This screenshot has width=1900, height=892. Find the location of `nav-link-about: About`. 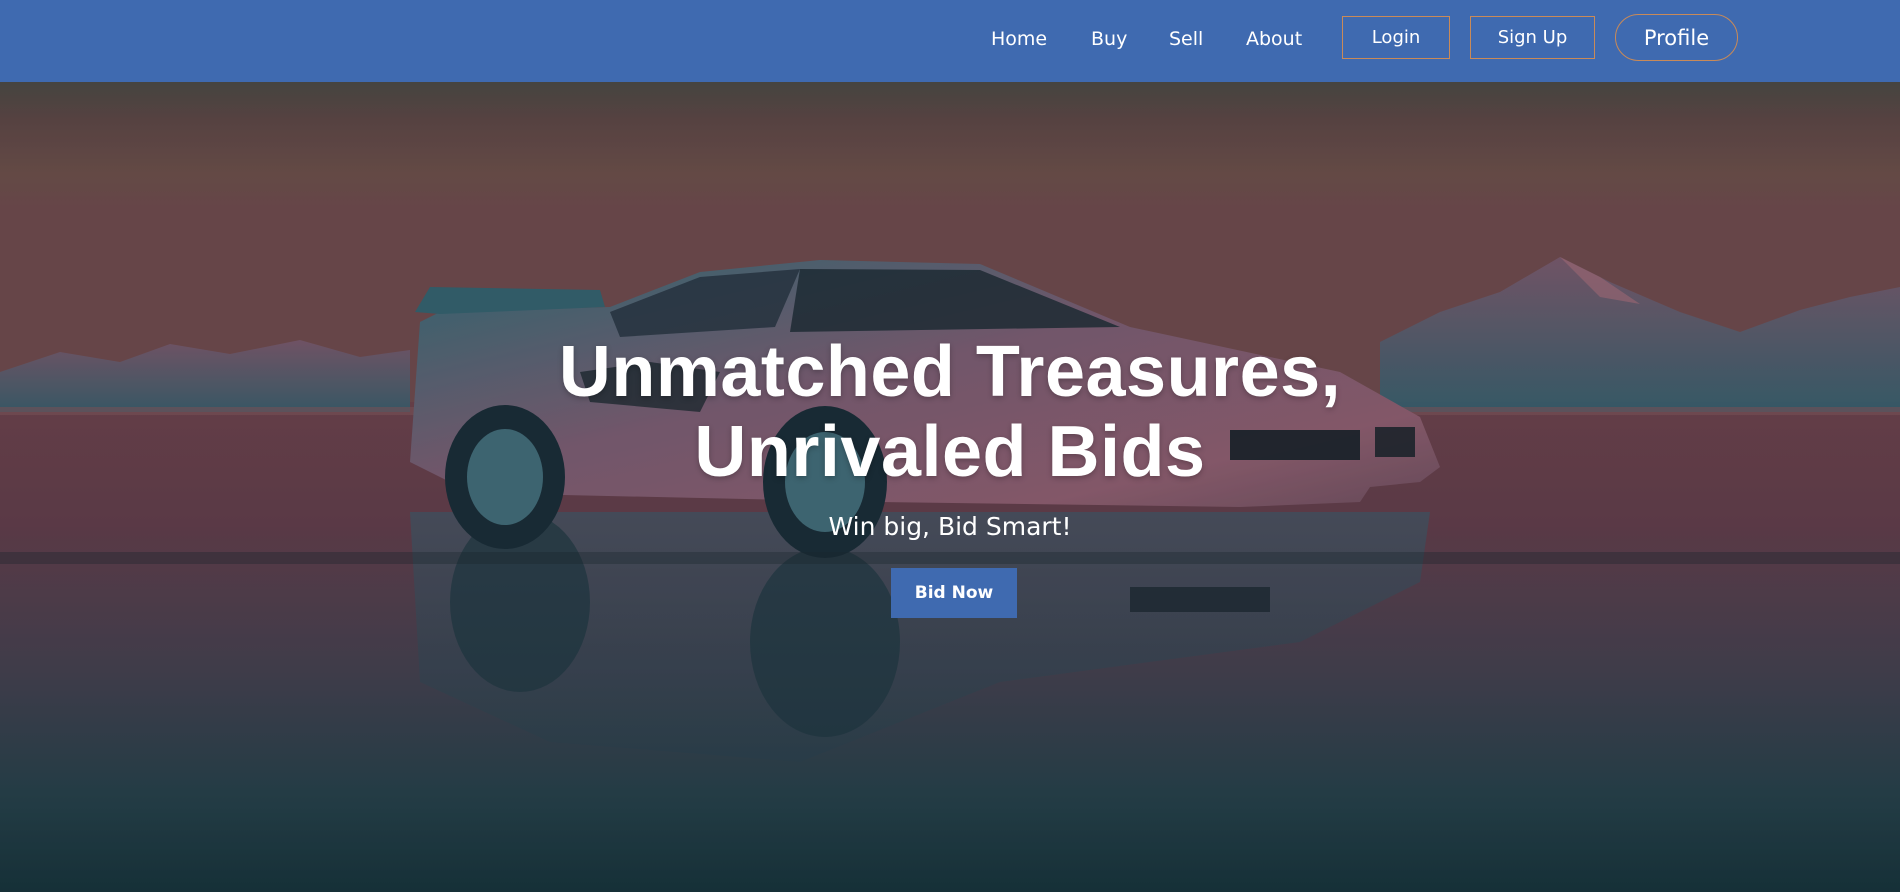

nav-link-about: About is located at coordinates (1274, 39).